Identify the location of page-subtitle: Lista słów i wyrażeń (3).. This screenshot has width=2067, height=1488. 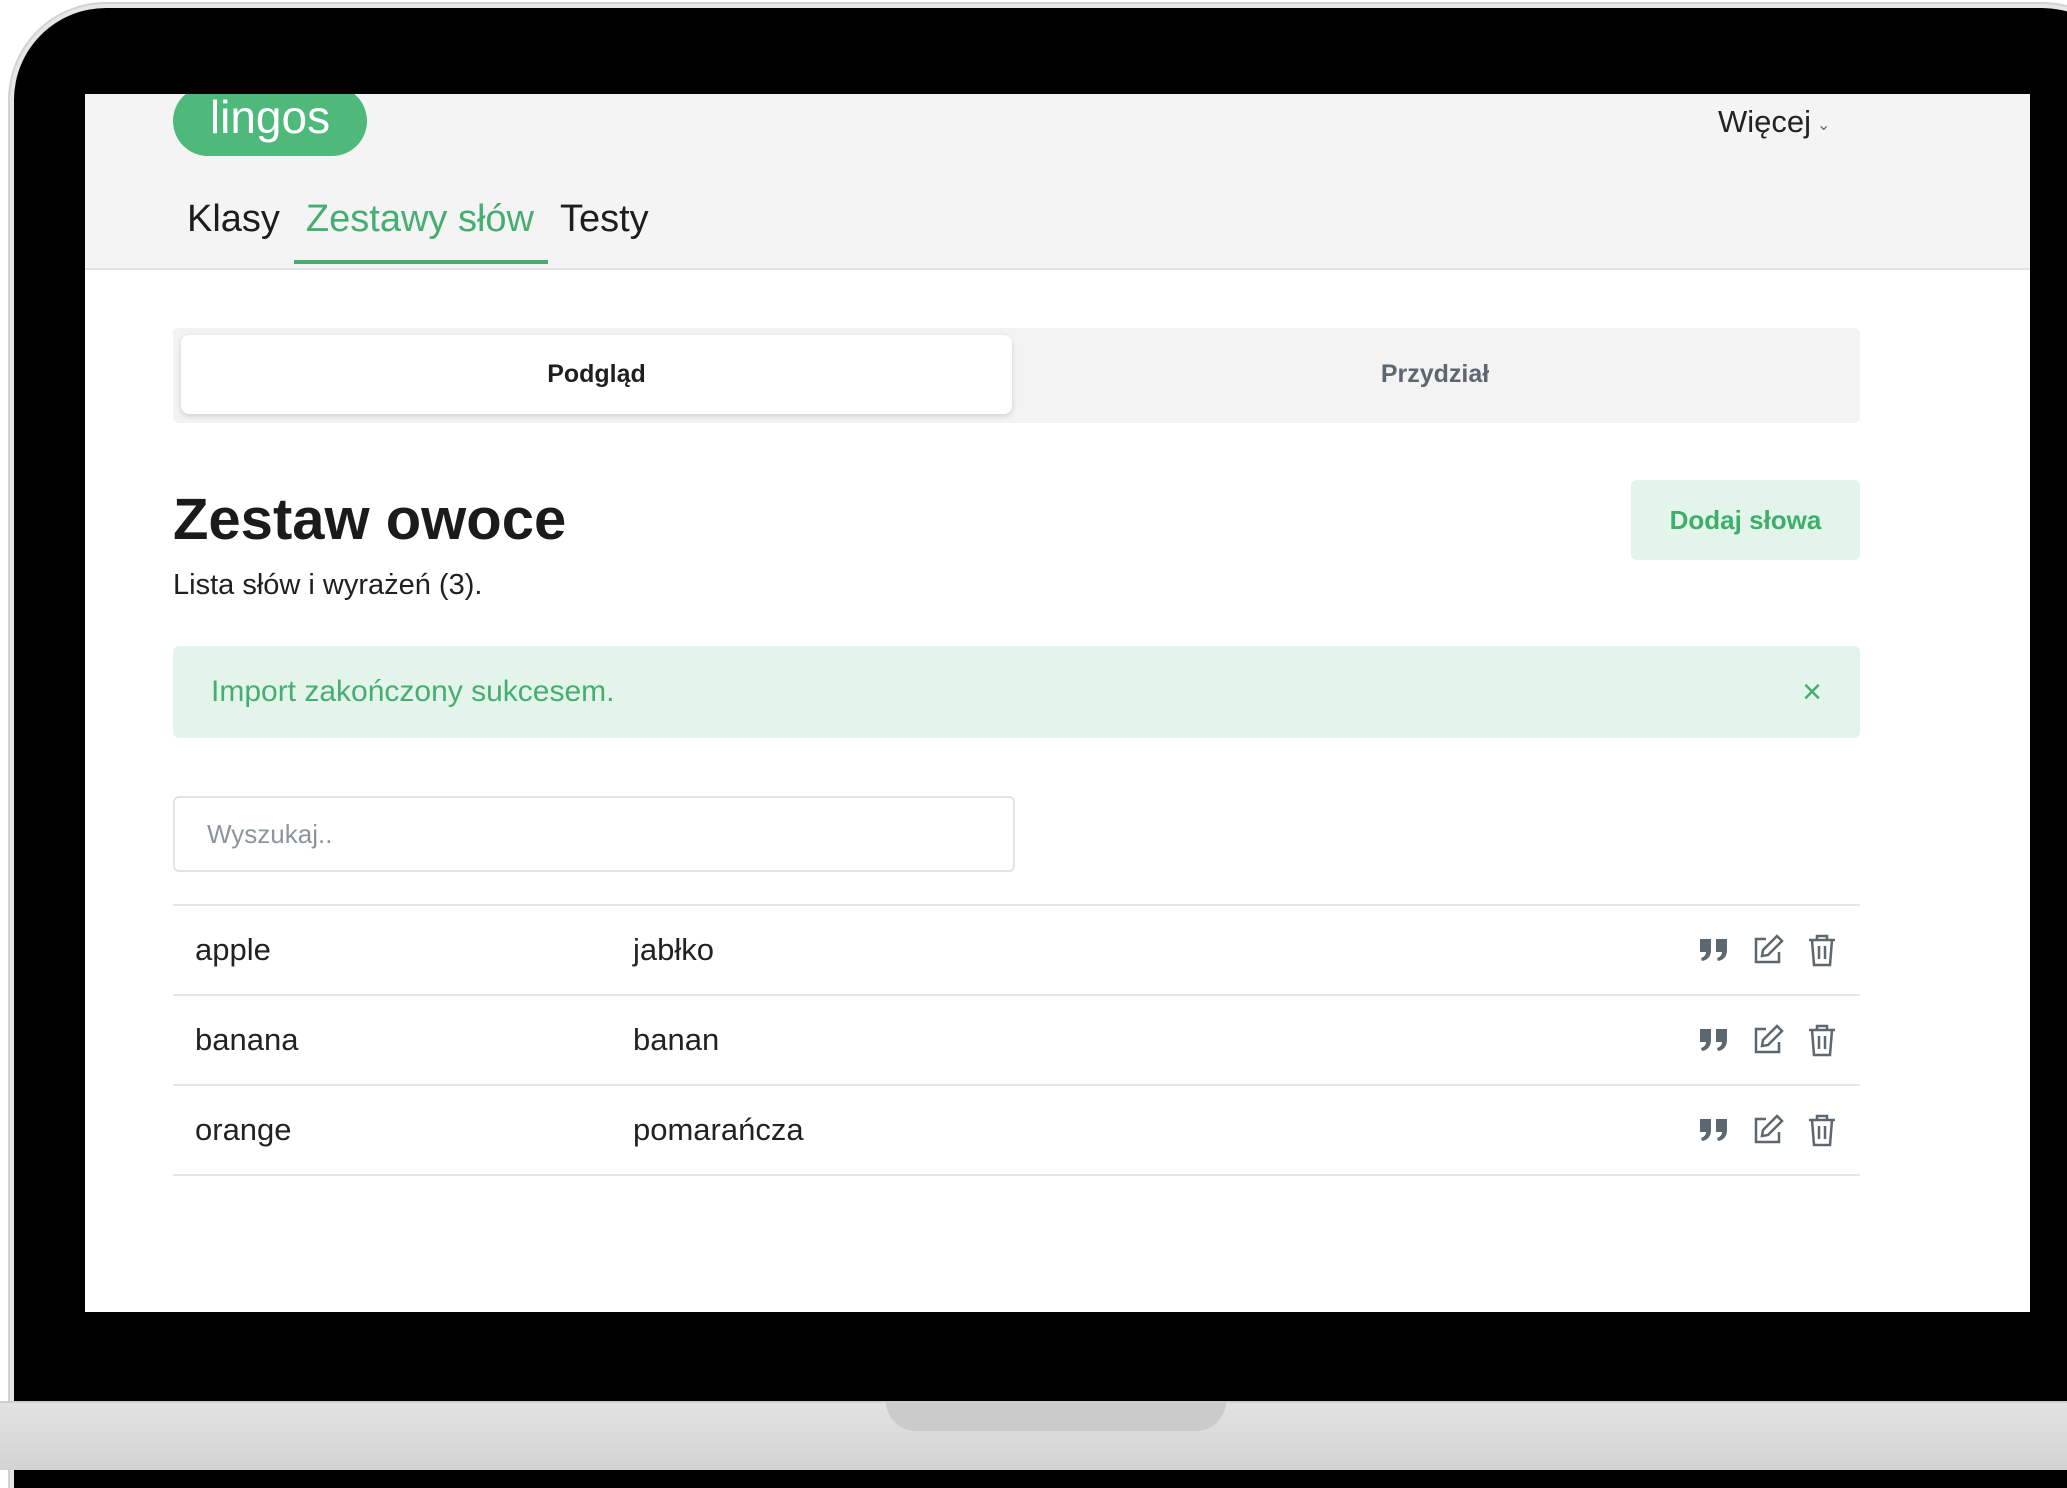
(328, 585).